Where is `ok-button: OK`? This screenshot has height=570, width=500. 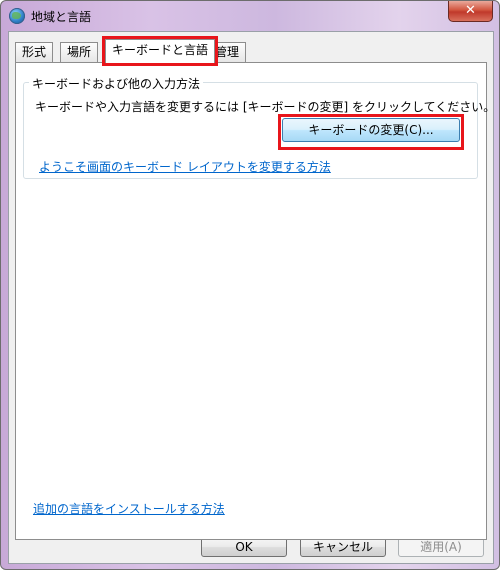 ok-button: OK is located at coordinates (244, 547).